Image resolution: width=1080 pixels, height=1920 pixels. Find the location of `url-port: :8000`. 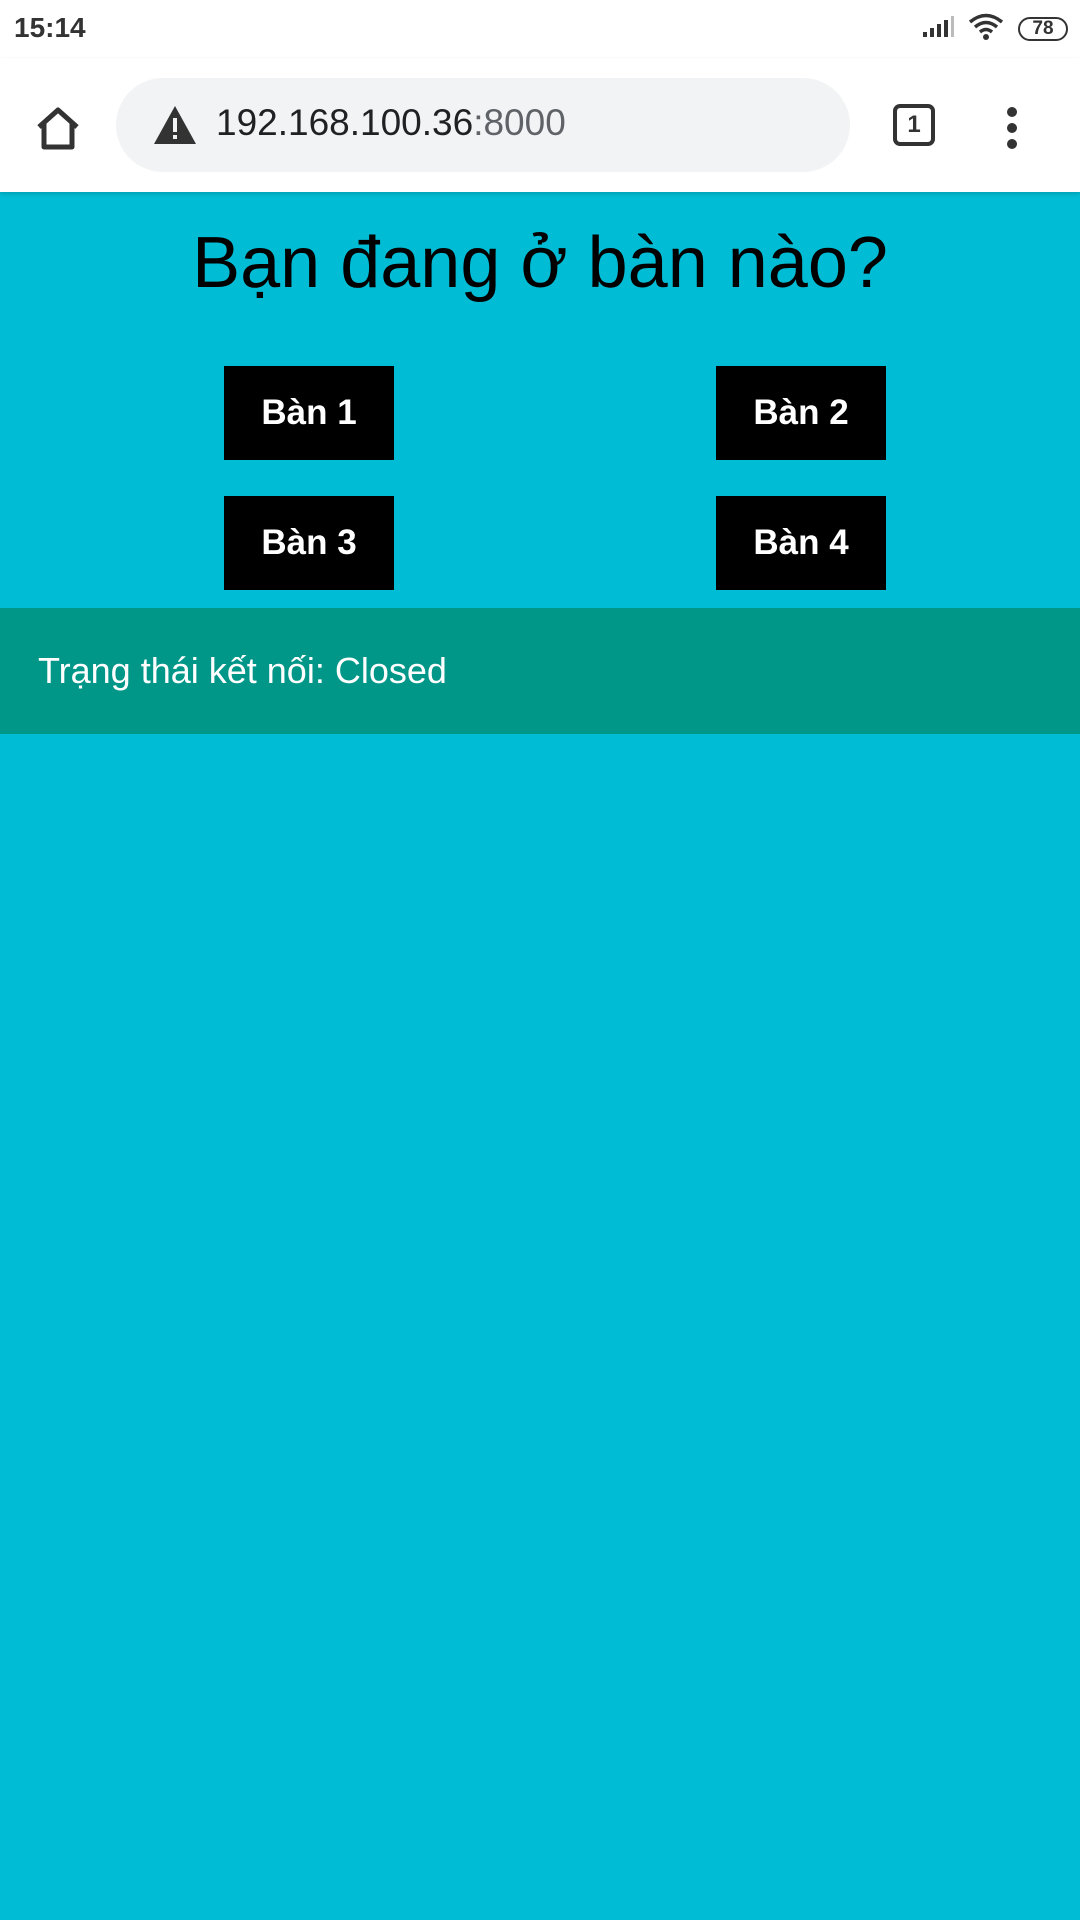

url-port: :8000 is located at coordinates (519, 122).